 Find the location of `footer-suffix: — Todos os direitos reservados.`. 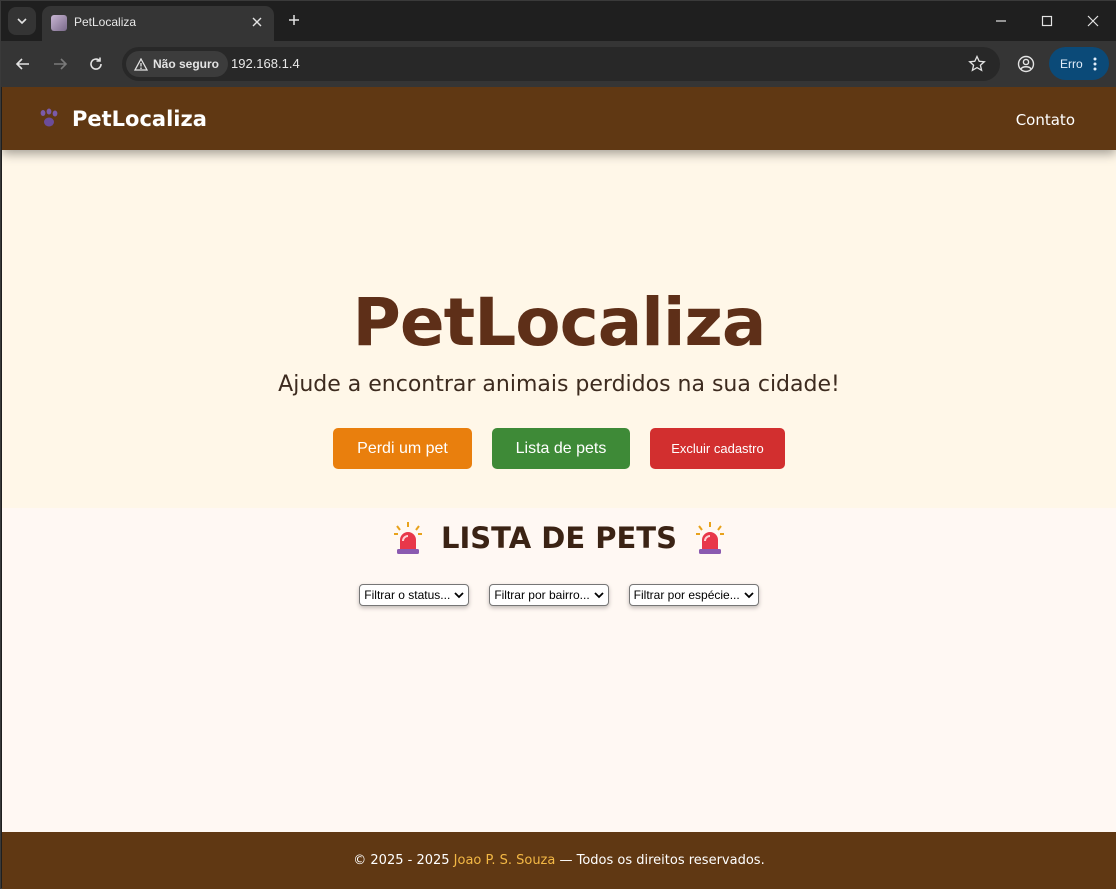

footer-suffix: — Todos os direitos reservados. is located at coordinates (660, 860).